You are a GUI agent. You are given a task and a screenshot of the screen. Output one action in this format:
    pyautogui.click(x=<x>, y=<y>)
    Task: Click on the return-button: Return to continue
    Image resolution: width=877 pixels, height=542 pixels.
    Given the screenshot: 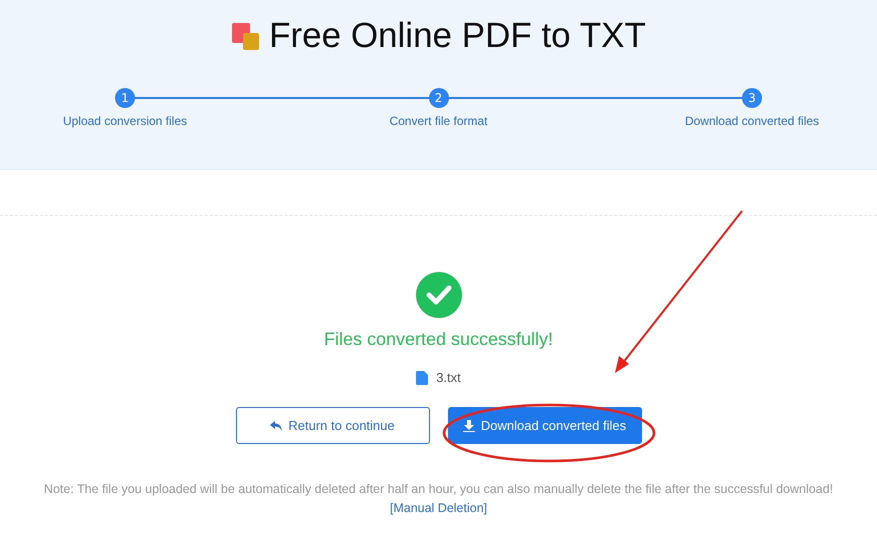 What is the action you would take?
    pyautogui.click(x=333, y=425)
    